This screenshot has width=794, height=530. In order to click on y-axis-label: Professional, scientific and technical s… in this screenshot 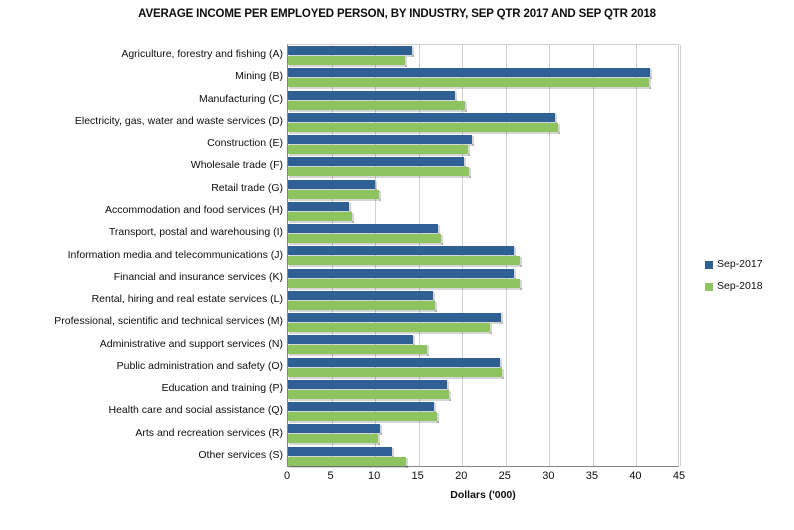, I will do `click(168, 321)`.